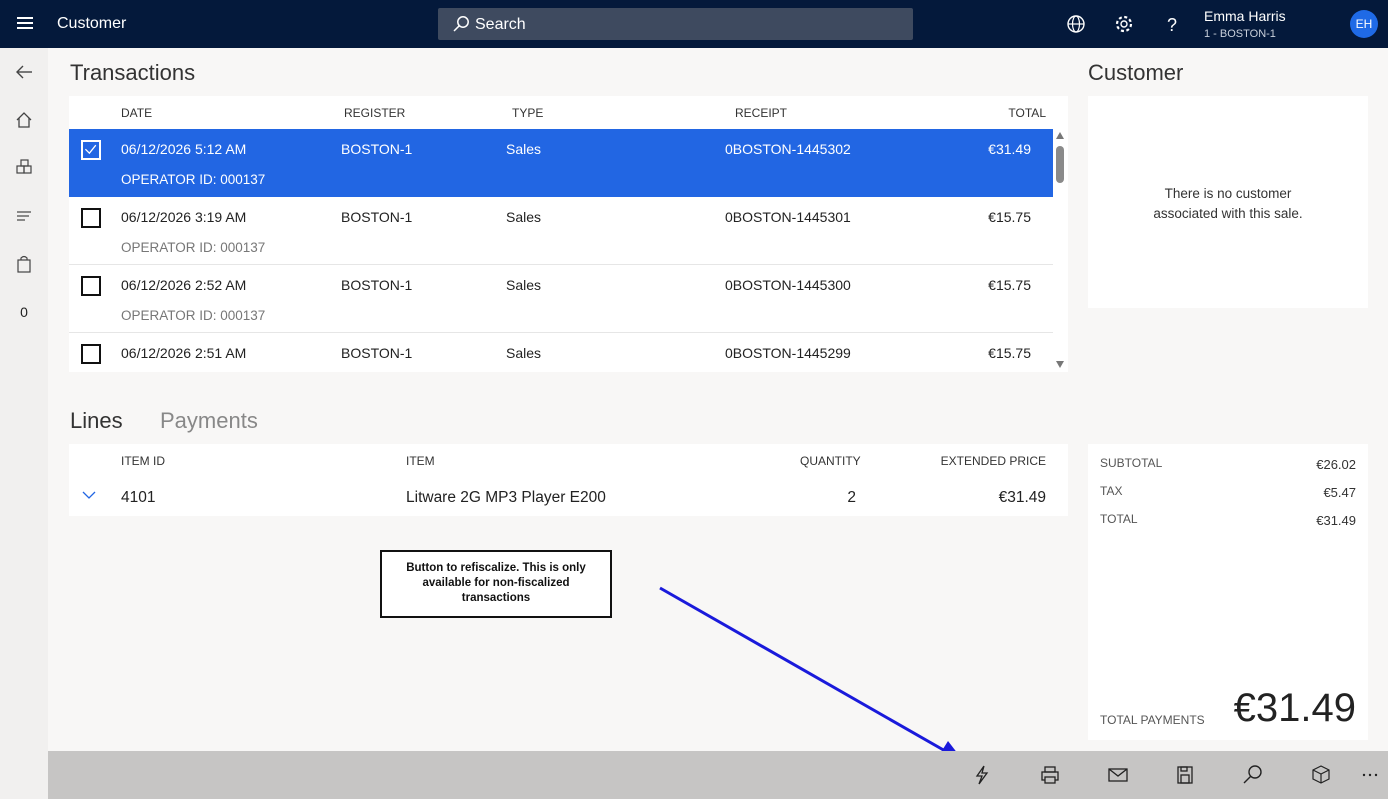 The height and width of the screenshot is (799, 1388). I want to click on transaction-total: €31.49, so click(1009, 149).